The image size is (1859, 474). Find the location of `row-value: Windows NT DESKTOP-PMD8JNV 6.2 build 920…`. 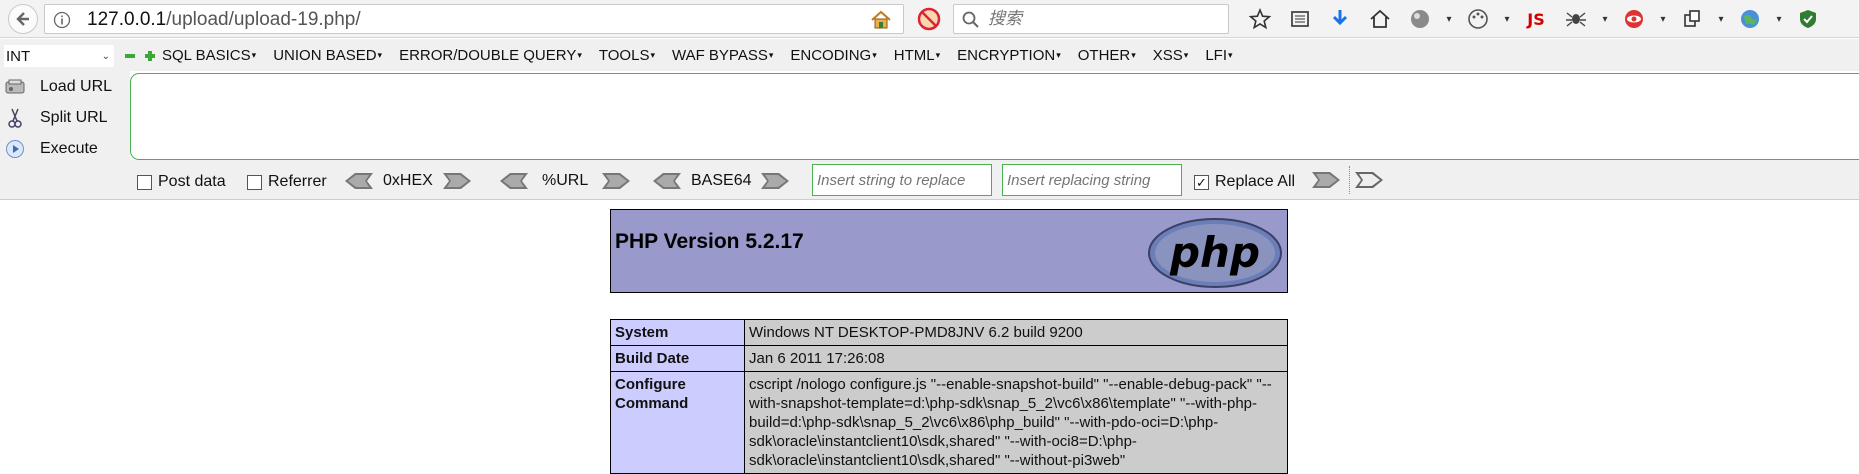

row-value: Windows NT DESKTOP-PMD8JNV 6.2 build 920… is located at coordinates (1016, 332).